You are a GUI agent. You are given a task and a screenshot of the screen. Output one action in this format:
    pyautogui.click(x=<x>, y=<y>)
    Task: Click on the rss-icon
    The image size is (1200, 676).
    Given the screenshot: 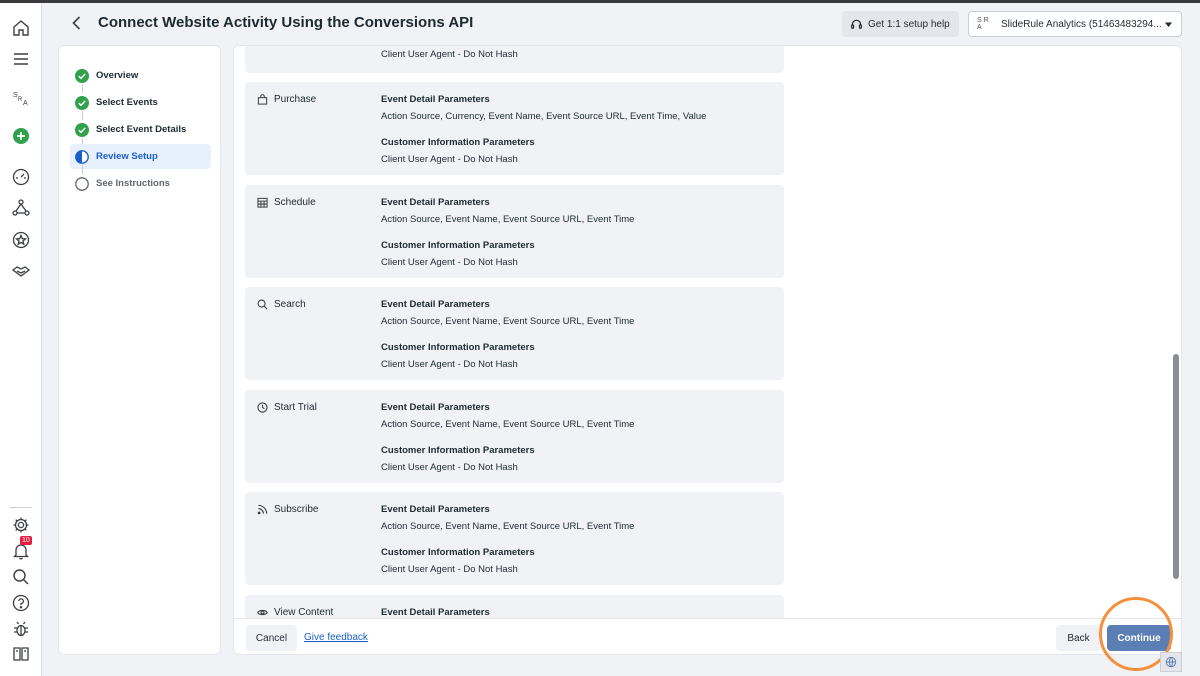 What is the action you would take?
    pyautogui.click(x=262, y=509)
    